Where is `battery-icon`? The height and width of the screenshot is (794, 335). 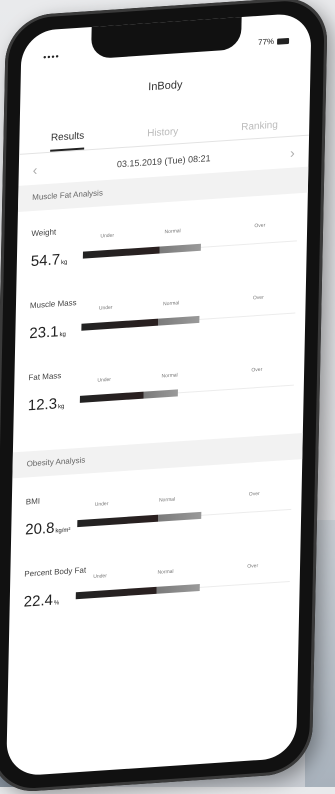
battery-icon is located at coordinates (283, 41).